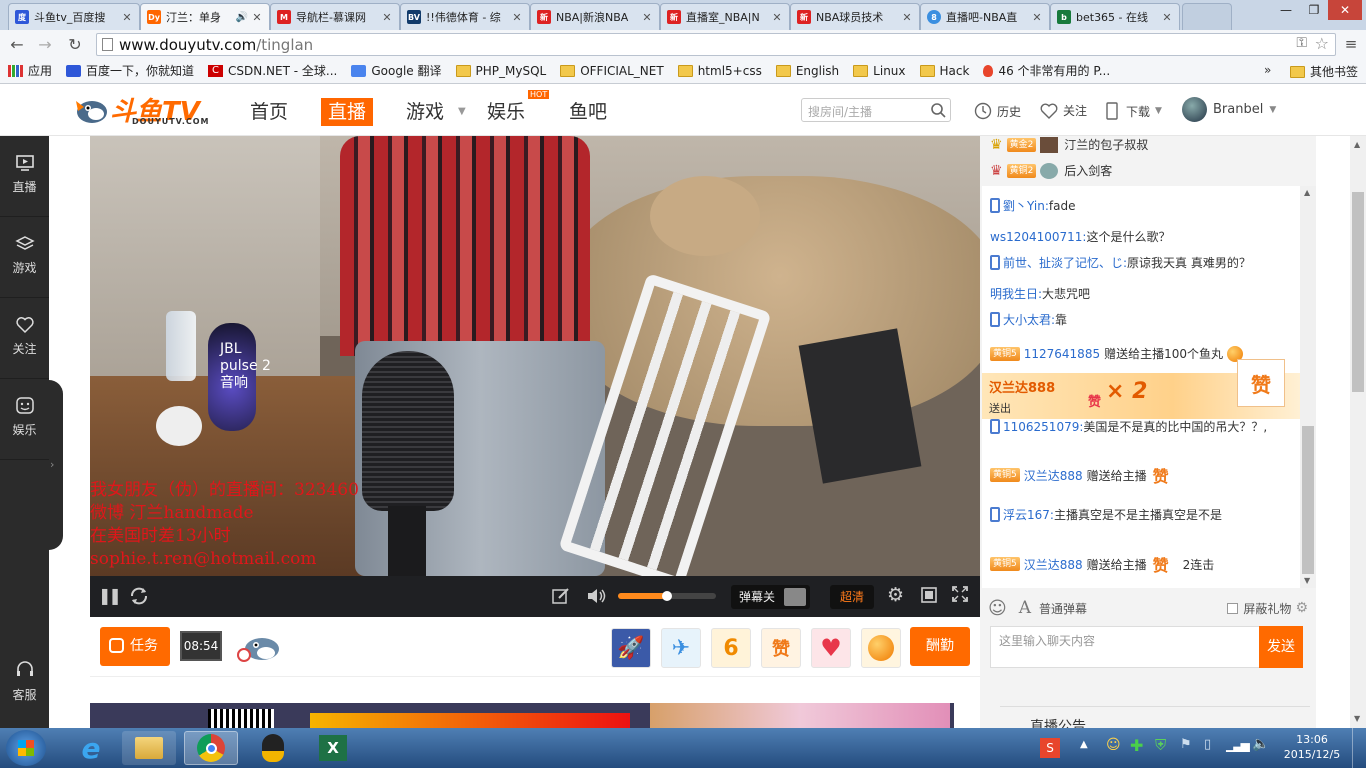 This screenshot has height=768, width=1366. What do you see at coordinates (944, 71) in the screenshot?
I see `bookmark-folder-hack: Hack` at bounding box center [944, 71].